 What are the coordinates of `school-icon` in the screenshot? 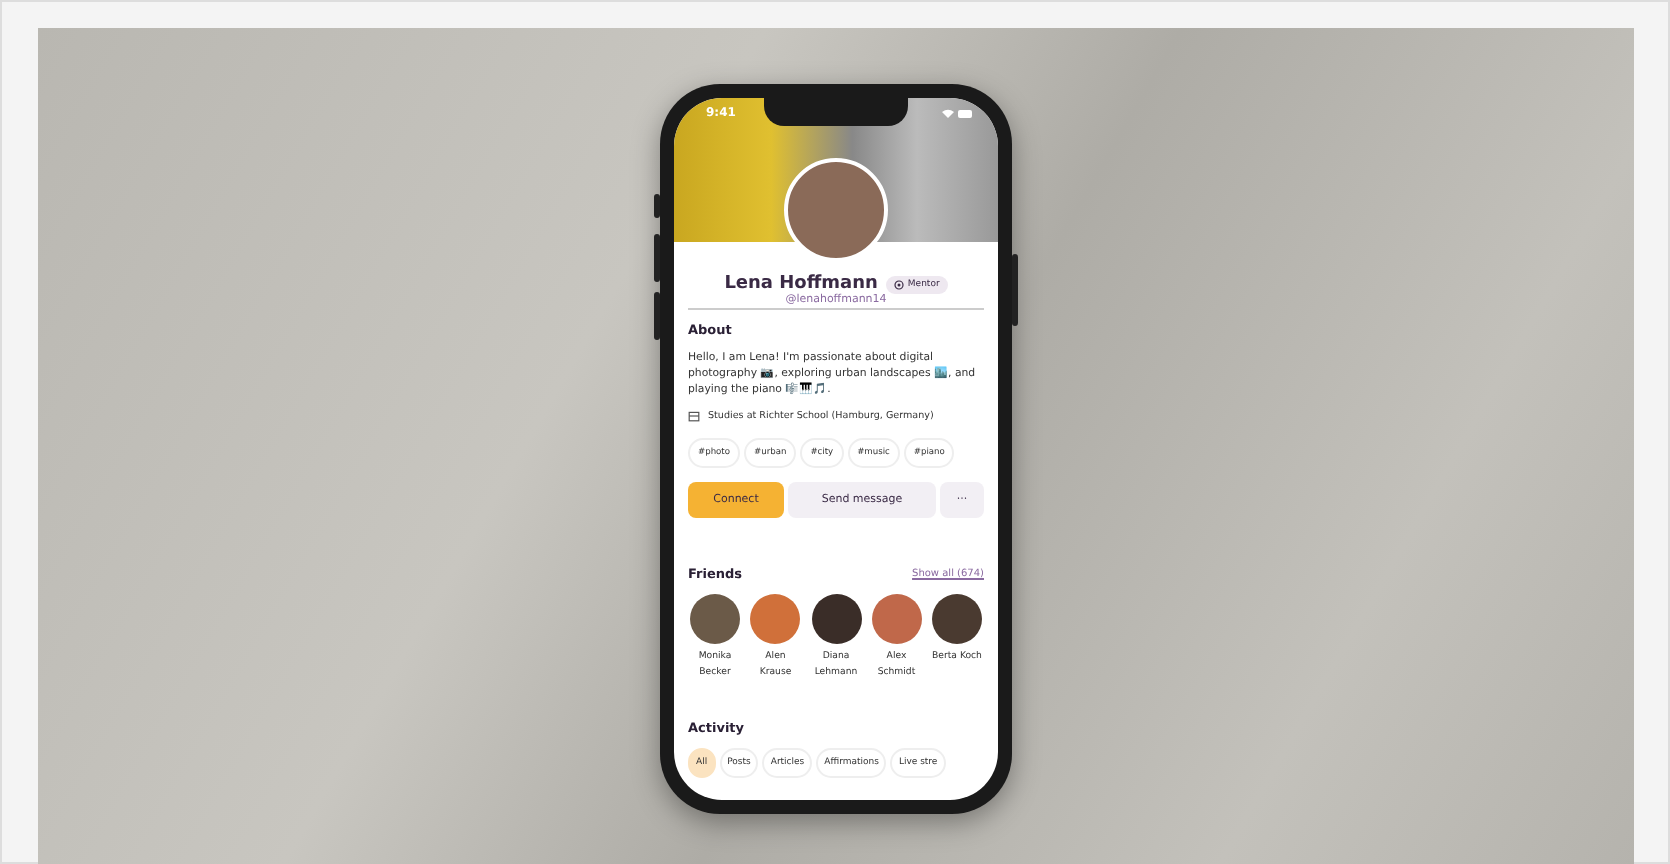 It's located at (694, 416).